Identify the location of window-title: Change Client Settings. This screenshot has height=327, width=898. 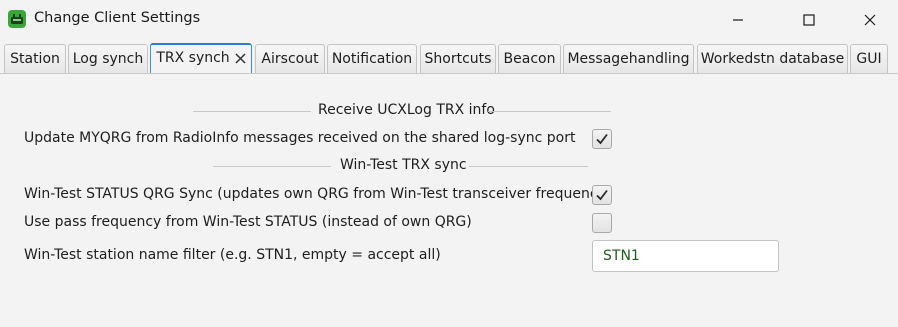
(117, 18).